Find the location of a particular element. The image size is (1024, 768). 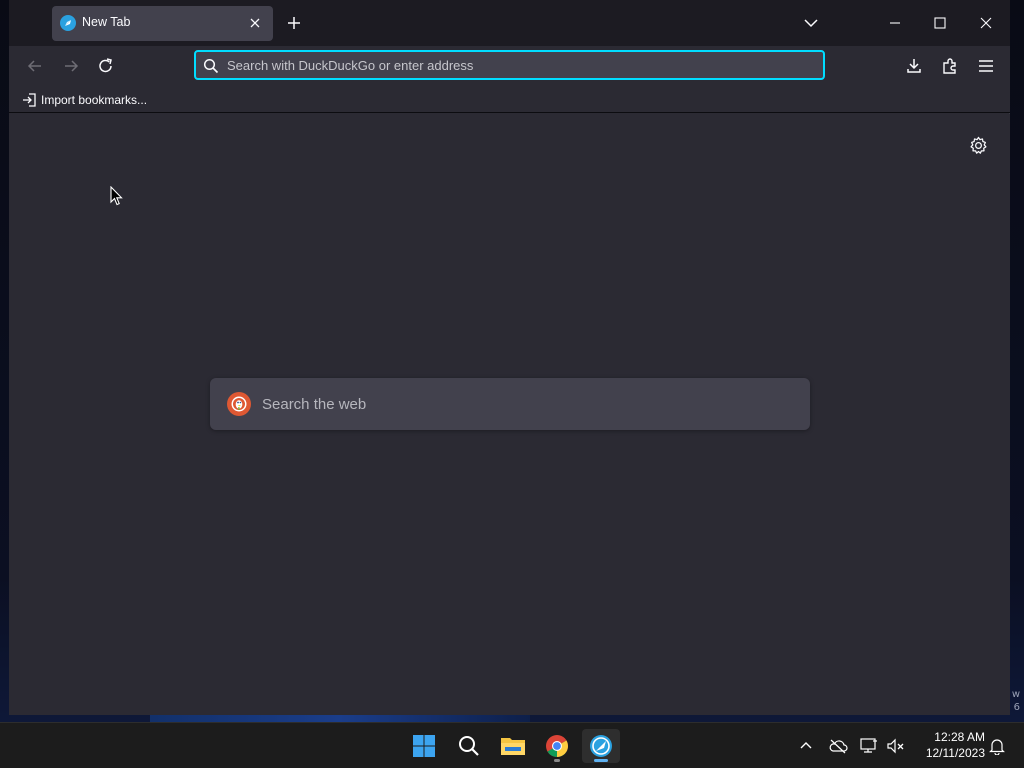

waterfox-button is located at coordinates (601, 746).